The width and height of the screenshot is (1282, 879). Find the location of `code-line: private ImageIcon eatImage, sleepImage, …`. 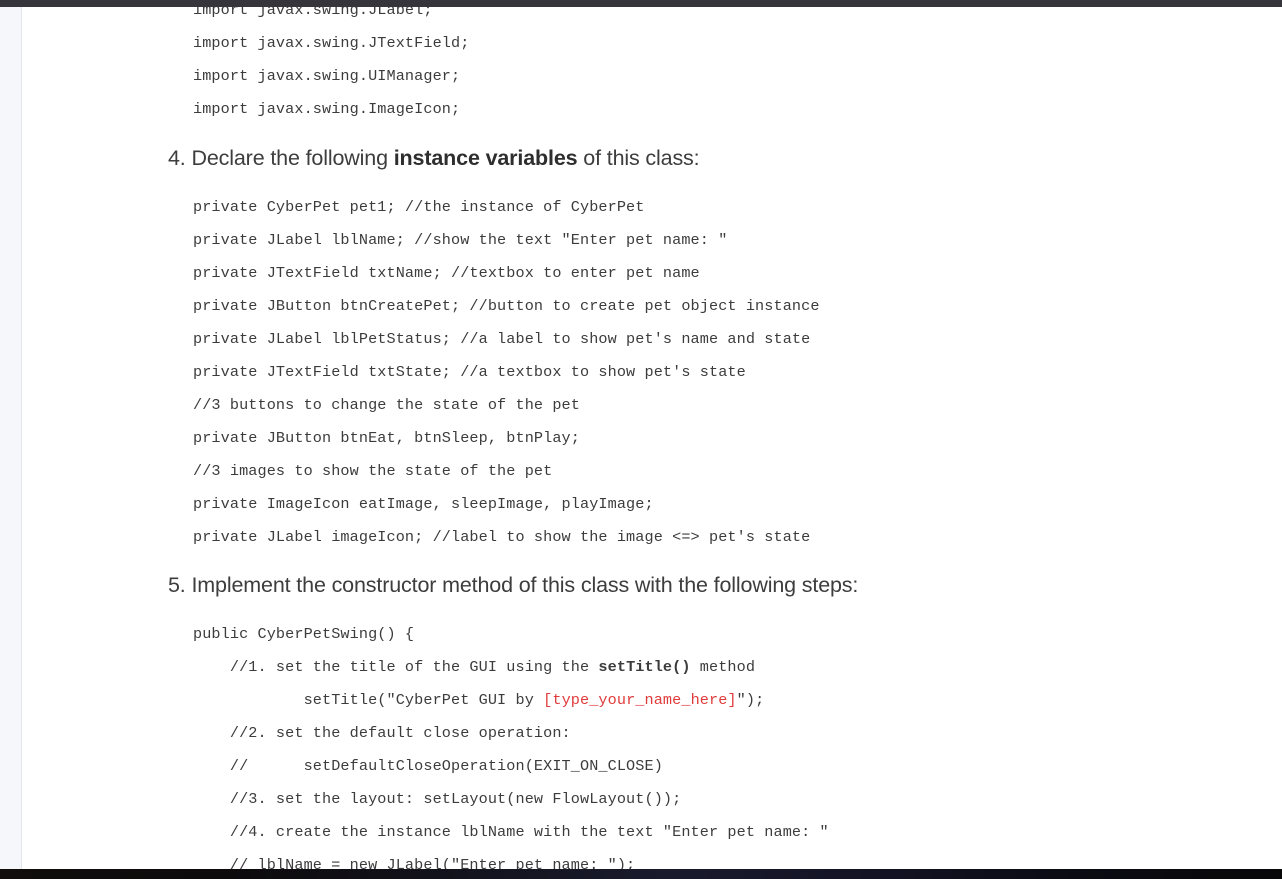

code-line: private ImageIcon eatImage, sleepImage, … is located at coordinates (423, 504).